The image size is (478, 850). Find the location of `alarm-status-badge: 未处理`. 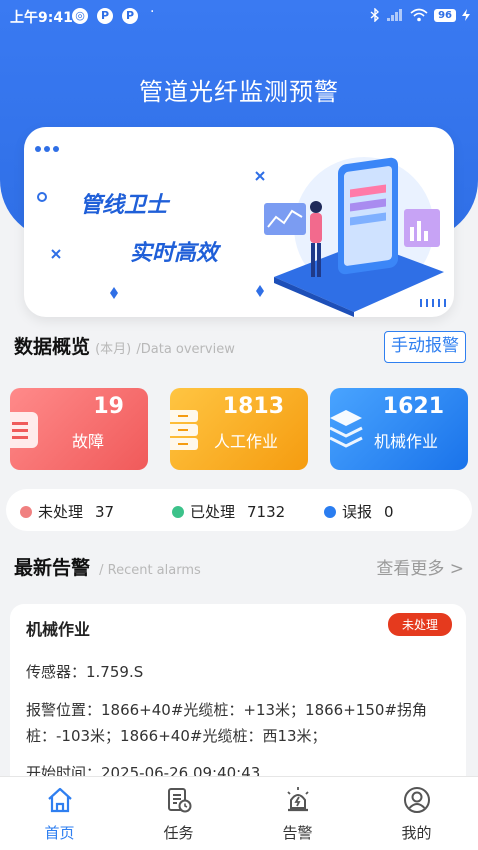

alarm-status-badge: 未处理 is located at coordinates (419, 624).